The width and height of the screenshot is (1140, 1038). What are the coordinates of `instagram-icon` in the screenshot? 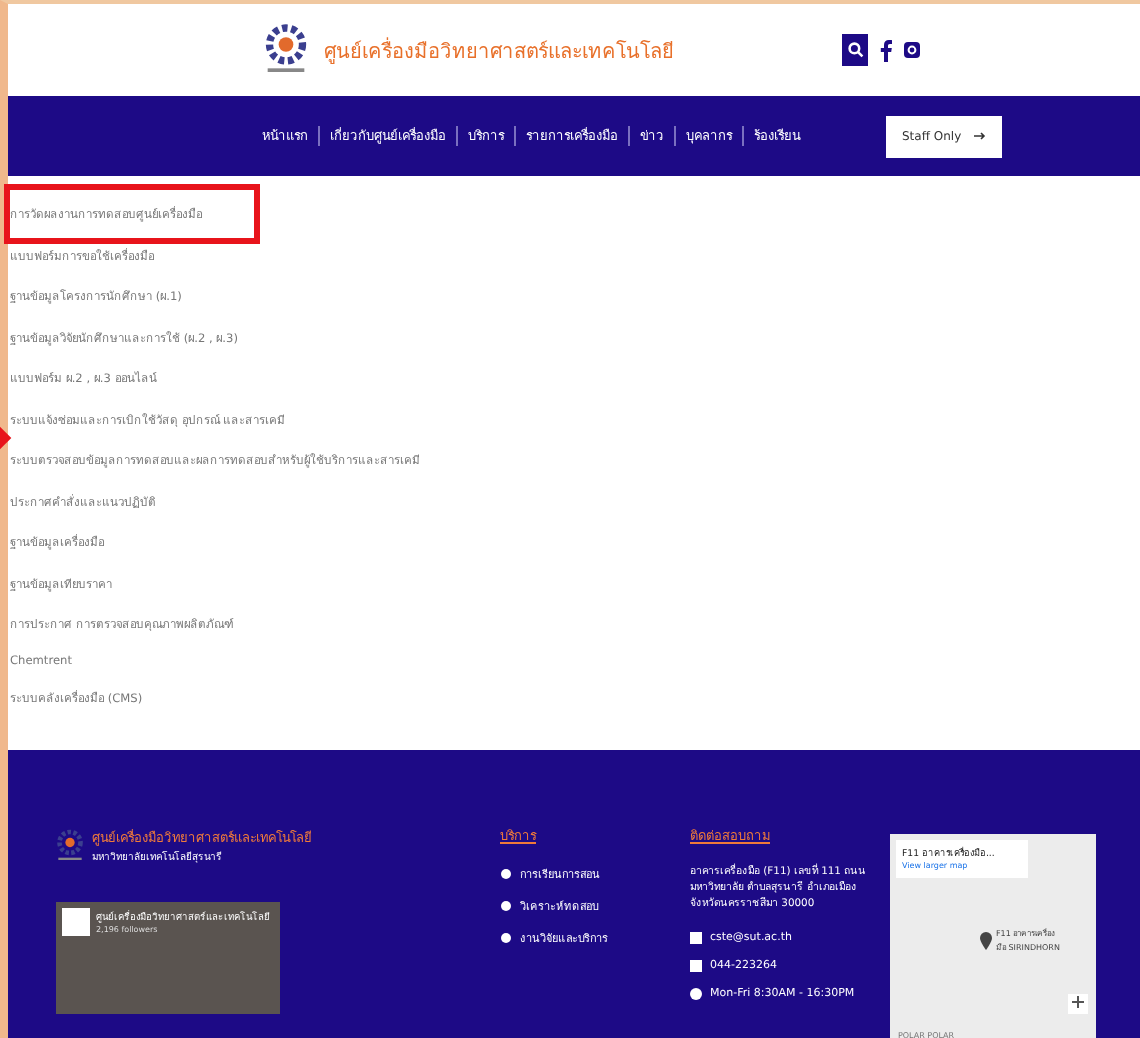 It's located at (912, 50).